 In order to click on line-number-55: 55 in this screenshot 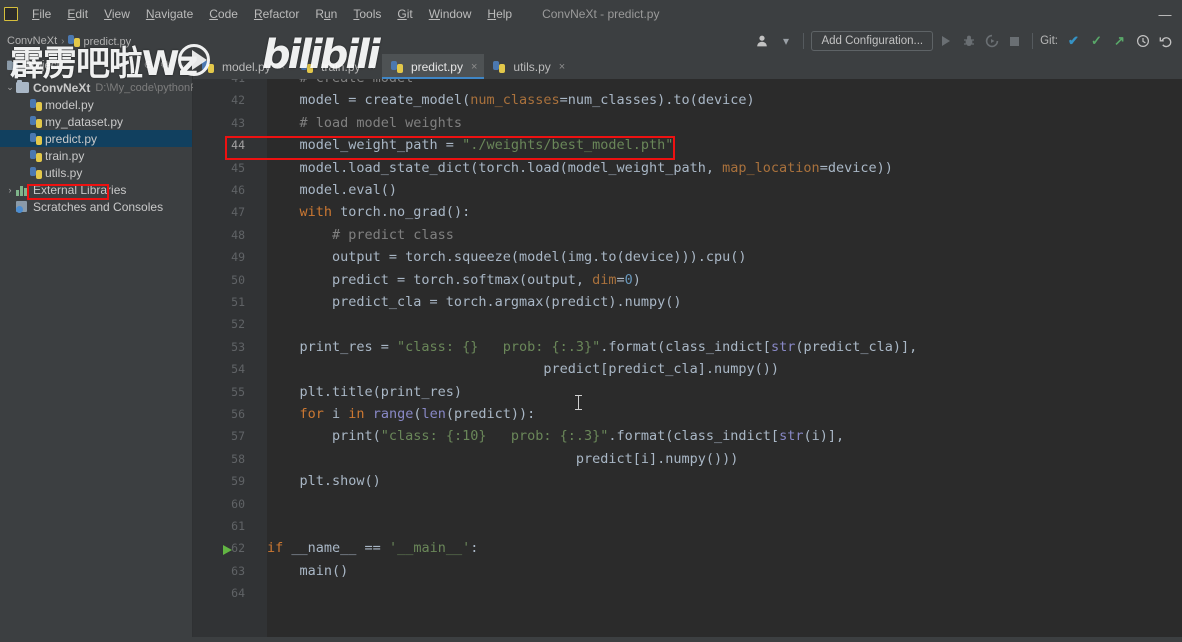, I will do `click(219, 392)`.